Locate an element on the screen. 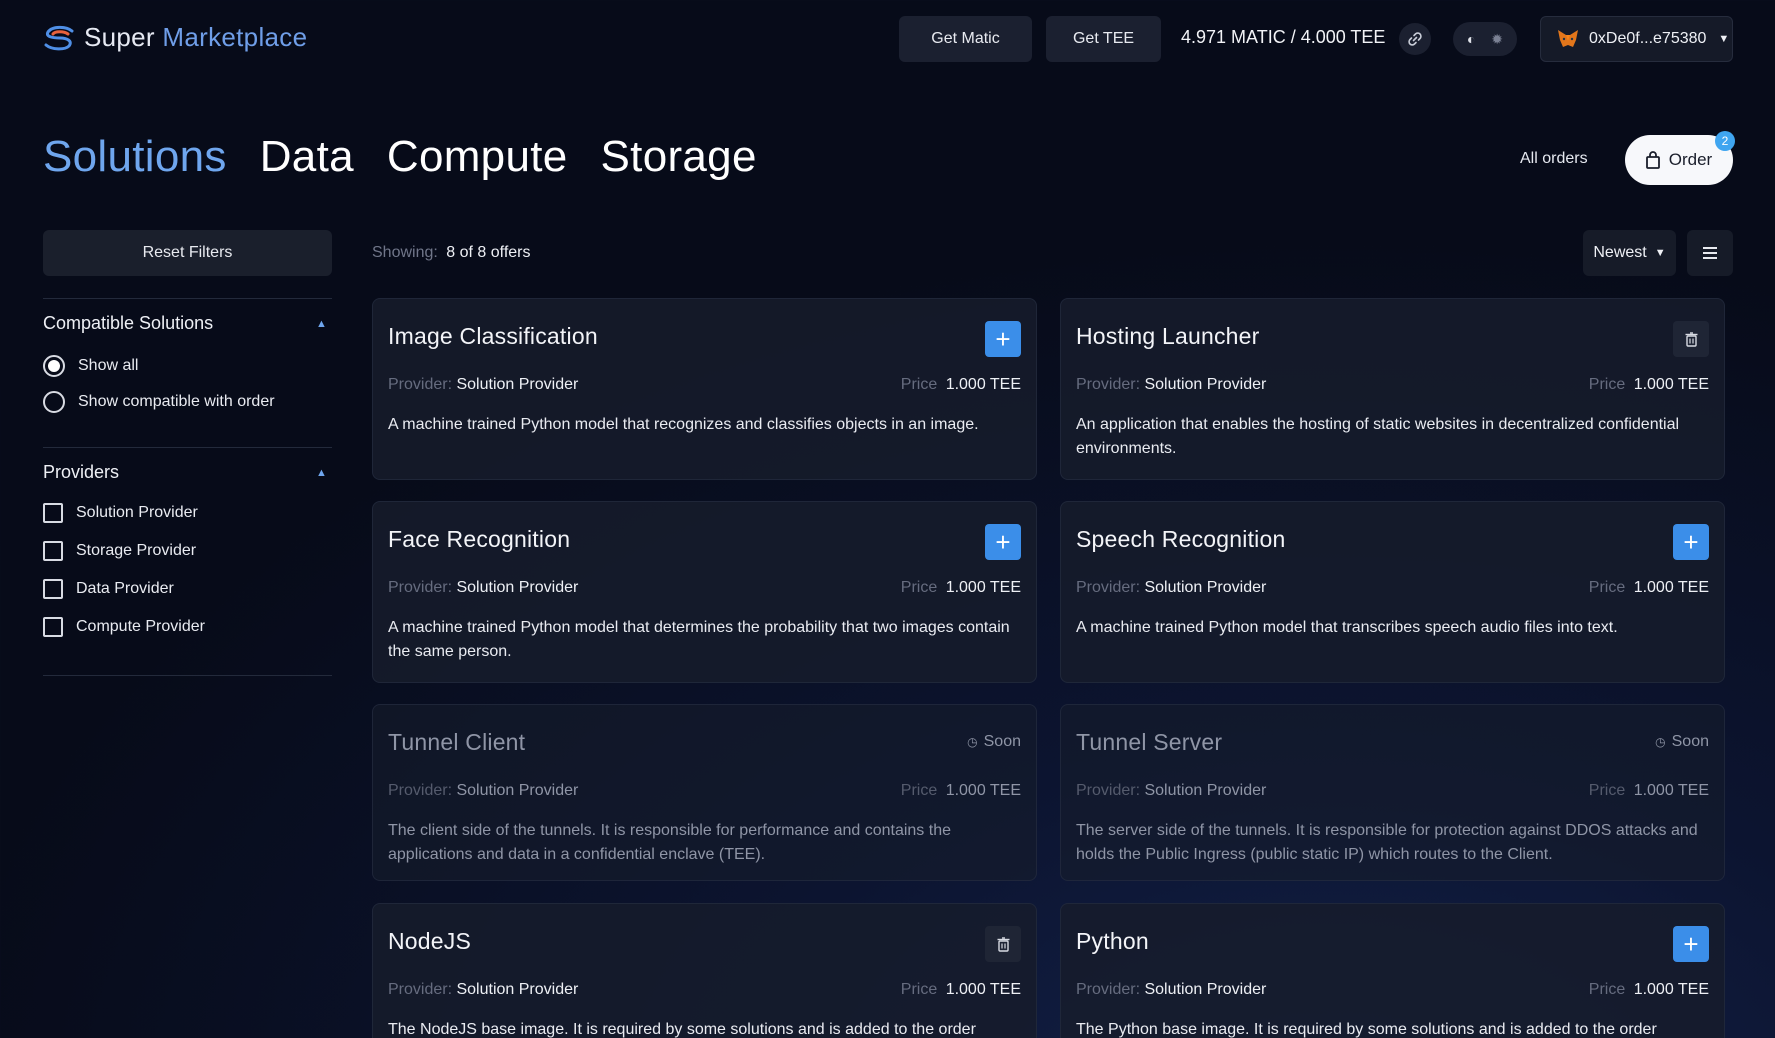 This screenshot has height=1038, width=1775. theme-toggle: ◐ ✹ is located at coordinates (1485, 39).